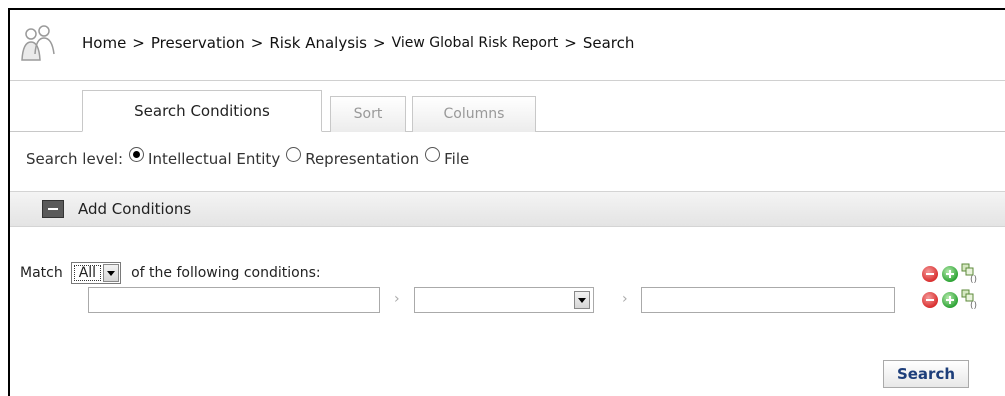  I want to click on radio-label-intellectual-entity: Intellectual Entity, so click(214, 159).